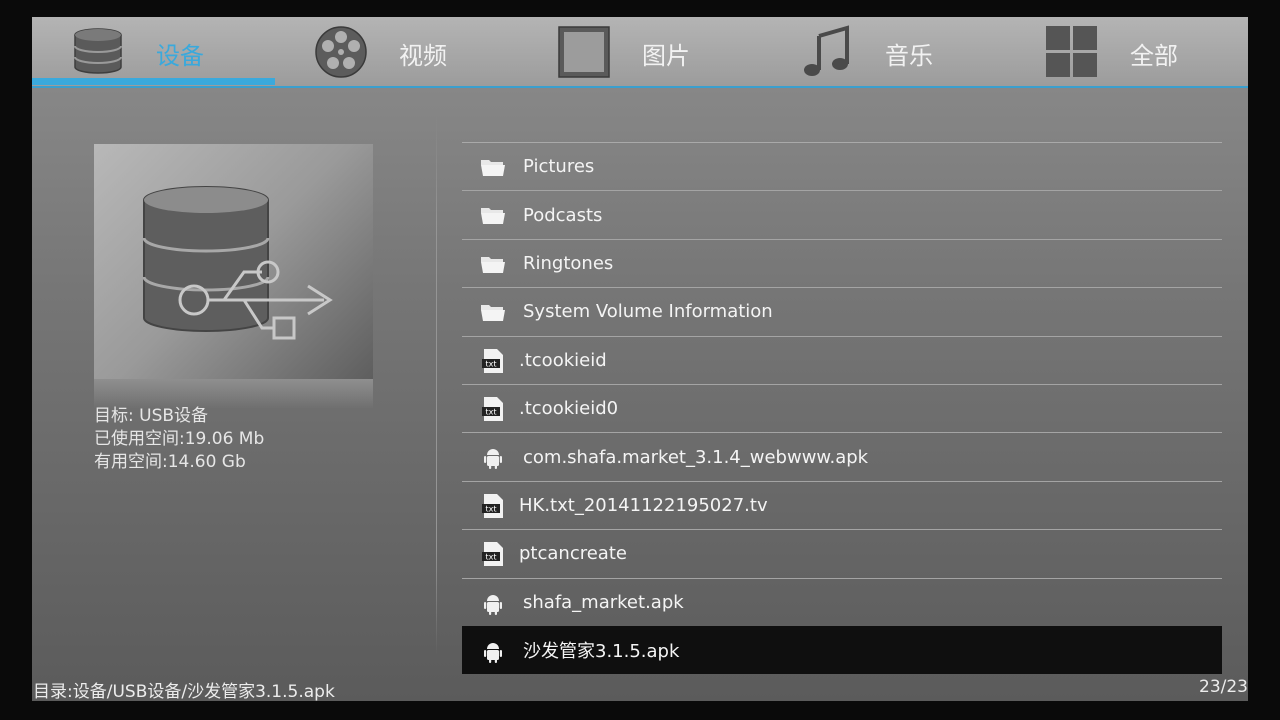 This screenshot has width=1280, height=720. Describe the element at coordinates (826, 50) in the screenshot. I see `music-note-icon` at that location.